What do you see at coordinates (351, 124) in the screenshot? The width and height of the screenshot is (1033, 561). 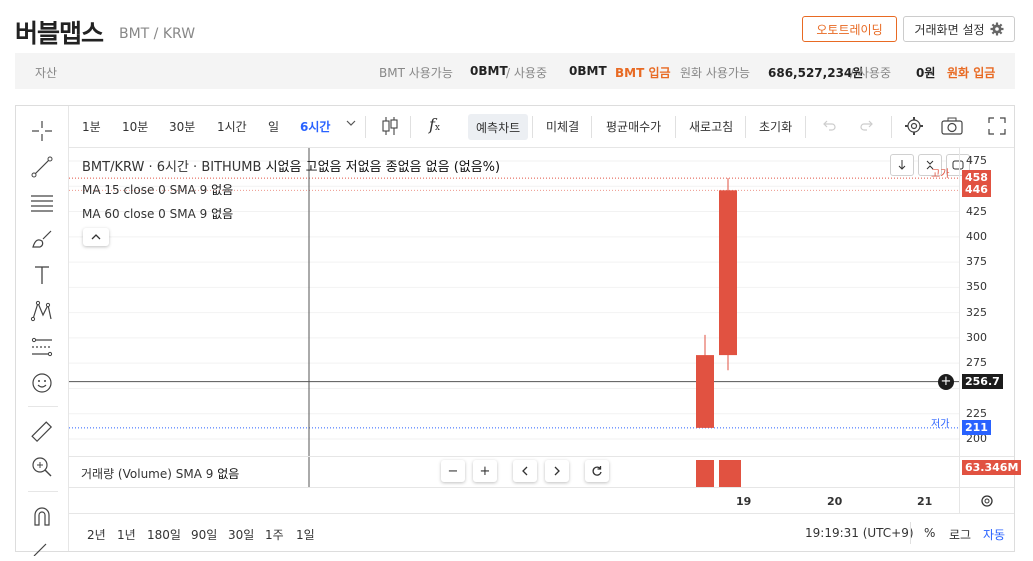 I see `interval-dropdown-chevron-down-icon` at bounding box center [351, 124].